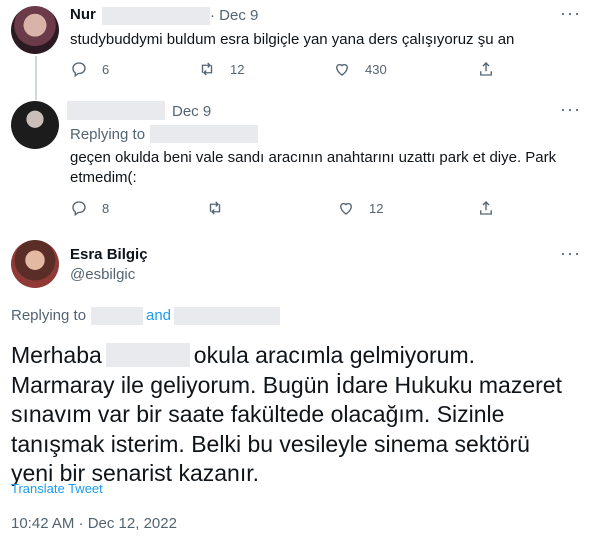  Describe the element at coordinates (159, 315) in the screenshot. I see `and-label: and` at that location.